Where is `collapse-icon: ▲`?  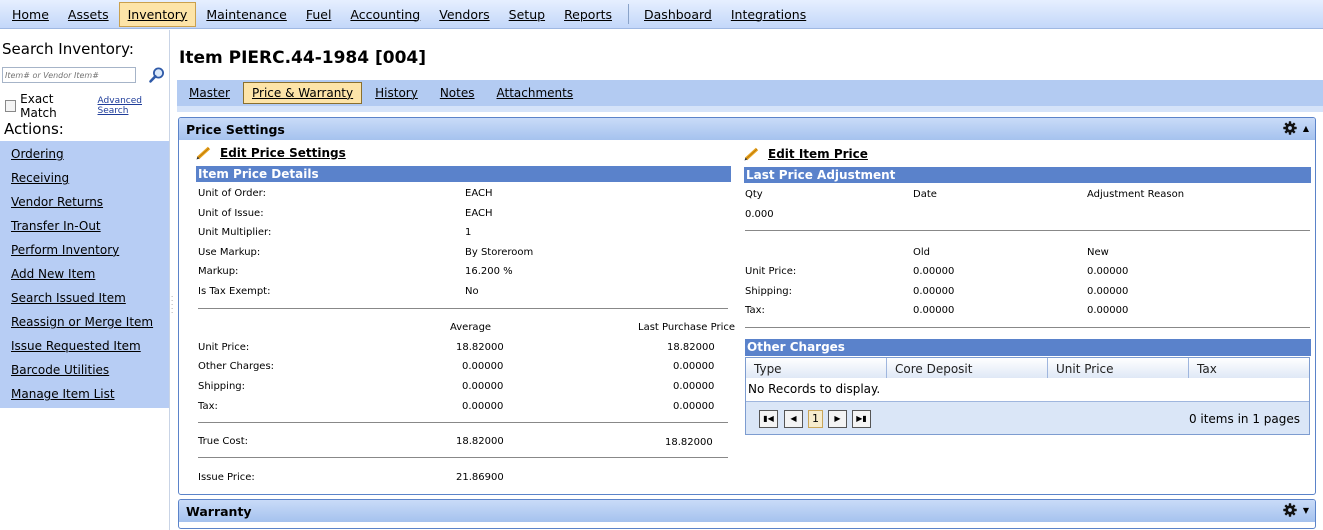 collapse-icon: ▲ is located at coordinates (1306, 128).